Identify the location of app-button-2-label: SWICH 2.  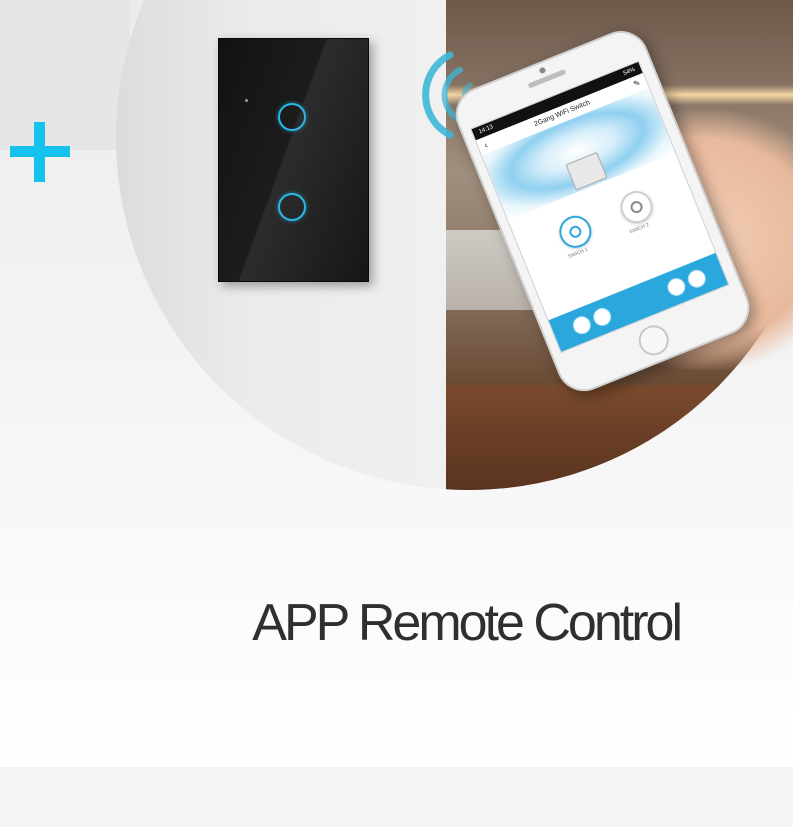
(639, 228).